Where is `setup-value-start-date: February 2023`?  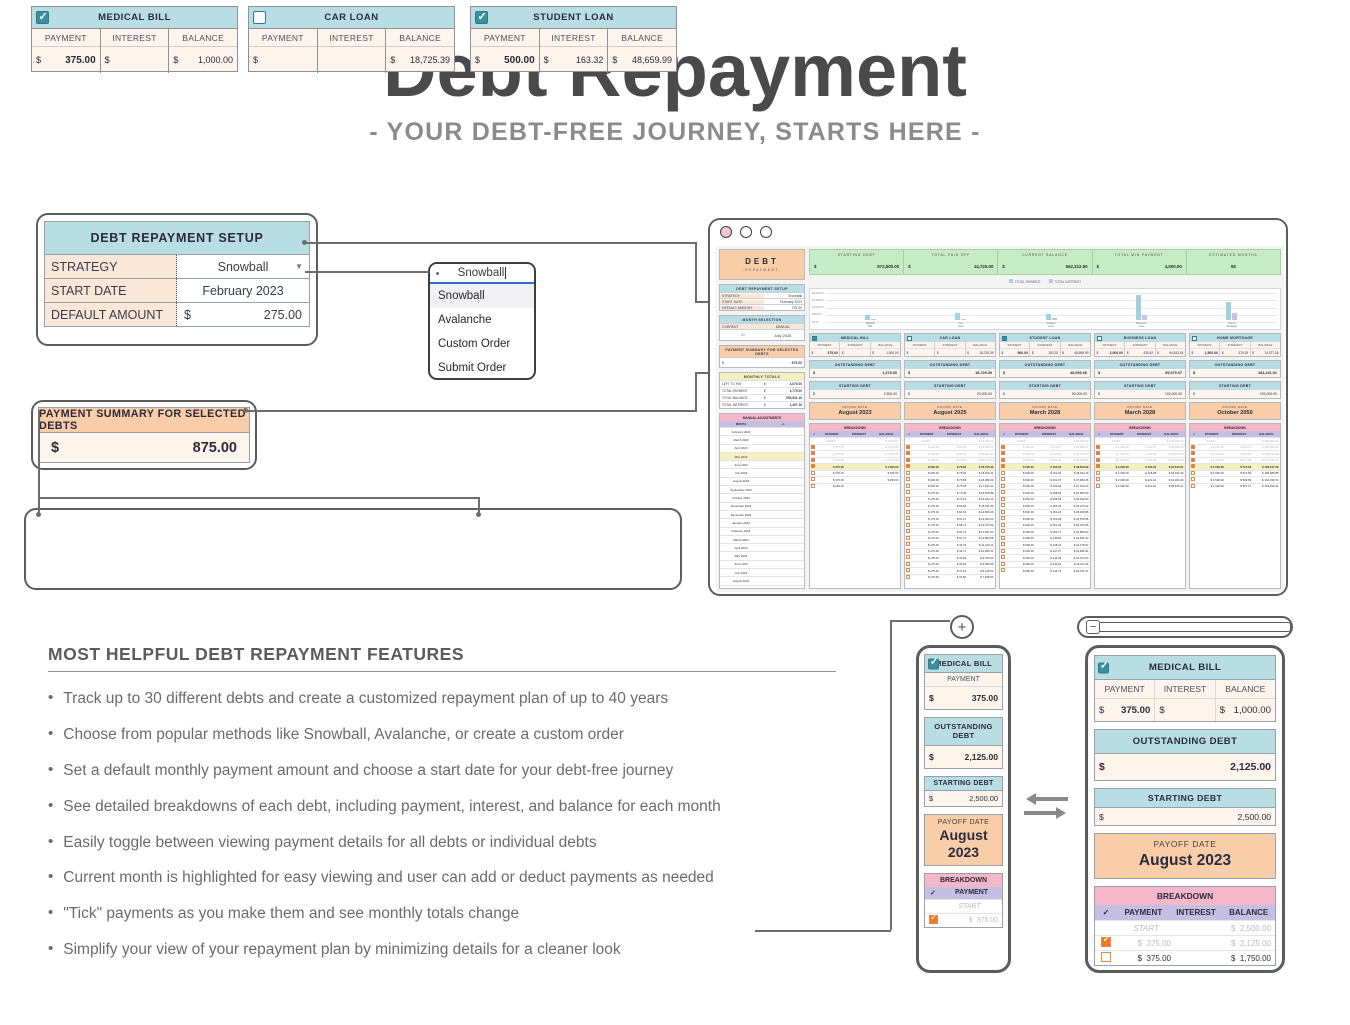
setup-value-start-date: February 2023 is located at coordinates (243, 290).